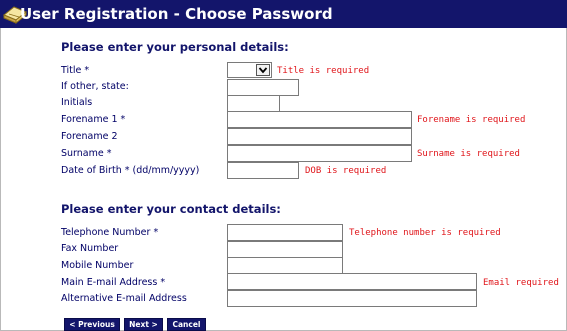  I want to click on dob-input, so click(263, 170).